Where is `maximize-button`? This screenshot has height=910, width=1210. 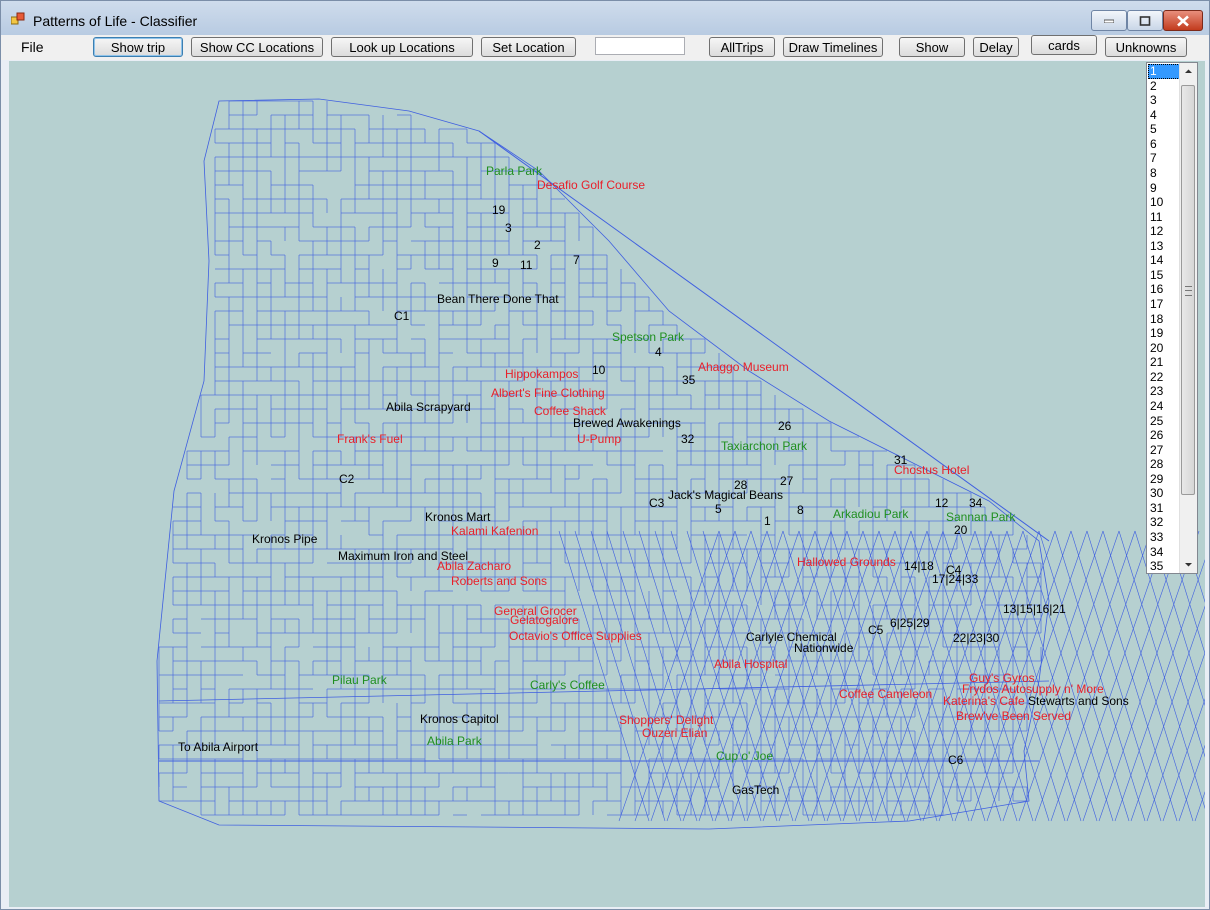
maximize-button is located at coordinates (1145, 20).